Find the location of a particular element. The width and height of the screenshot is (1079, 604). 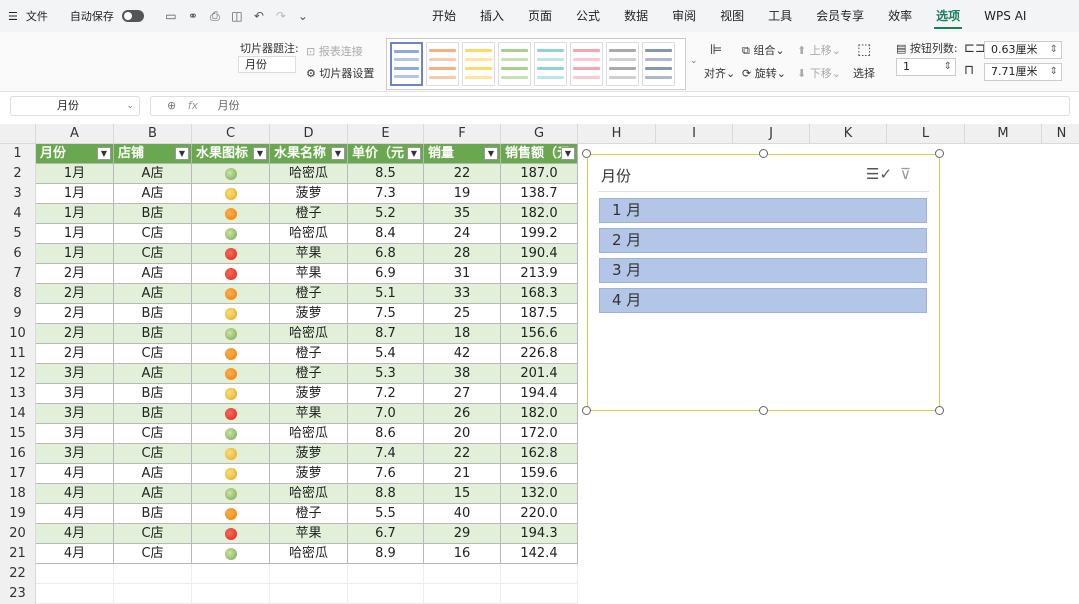

month-slicer: 月份 ☰✓ ⊽ 1 月 2 月 3 月 4 月 is located at coordinates (763, 282).